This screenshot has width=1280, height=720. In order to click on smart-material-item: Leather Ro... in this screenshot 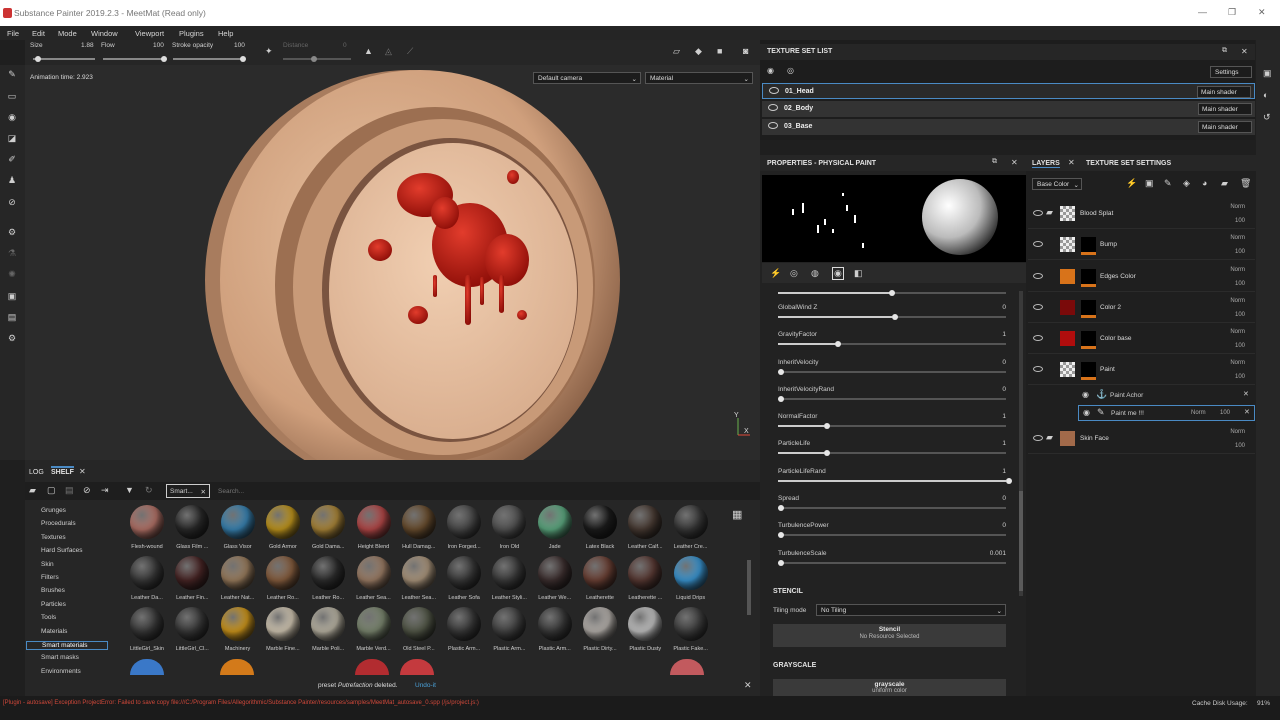, I will do `click(283, 578)`.